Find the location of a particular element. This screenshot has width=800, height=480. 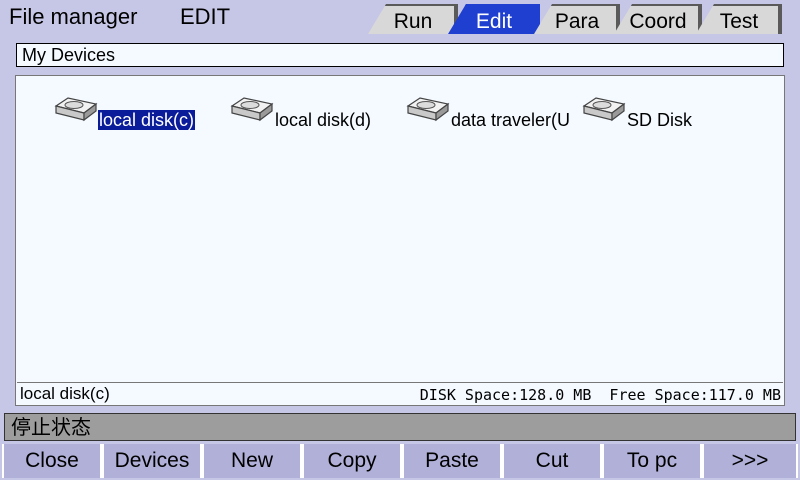

tab-edit-label: Edit is located at coordinates (494, 21).